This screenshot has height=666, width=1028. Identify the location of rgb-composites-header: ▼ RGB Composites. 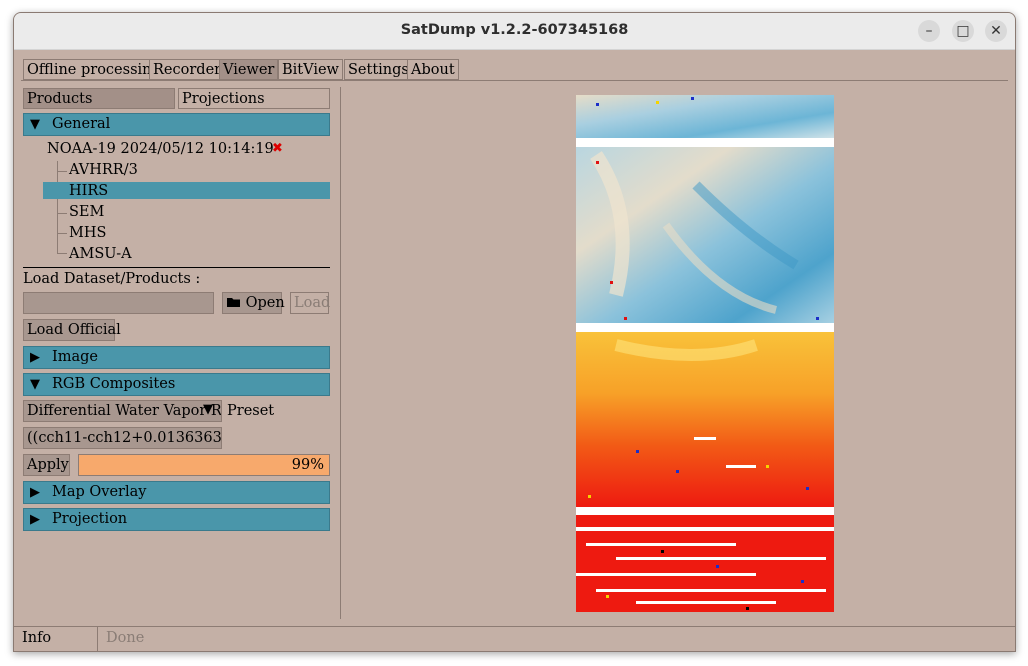
(176, 384).